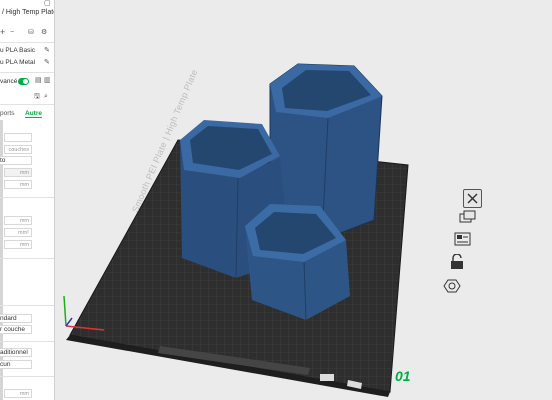 The image size is (552, 400). I want to click on plate-number: 01, so click(403, 376).